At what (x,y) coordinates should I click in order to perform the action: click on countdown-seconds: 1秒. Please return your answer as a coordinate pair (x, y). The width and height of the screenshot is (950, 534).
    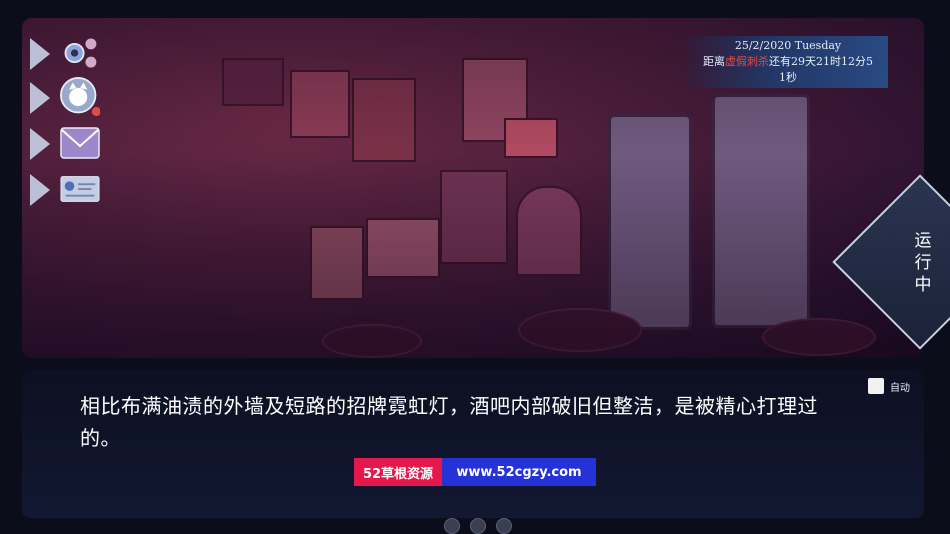
    Looking at the image, I should click on (788, 77).